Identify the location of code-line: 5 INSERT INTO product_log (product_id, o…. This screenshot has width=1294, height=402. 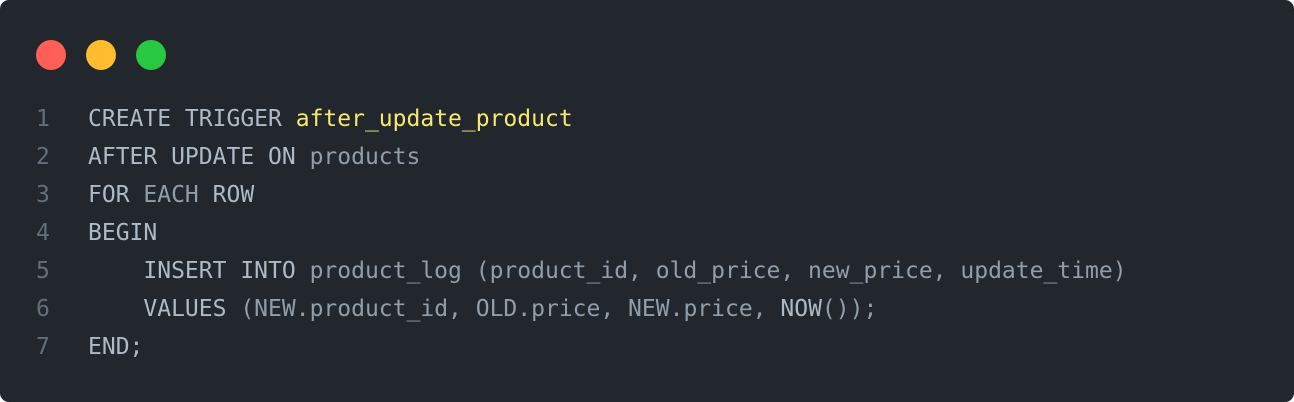
(647, 271).